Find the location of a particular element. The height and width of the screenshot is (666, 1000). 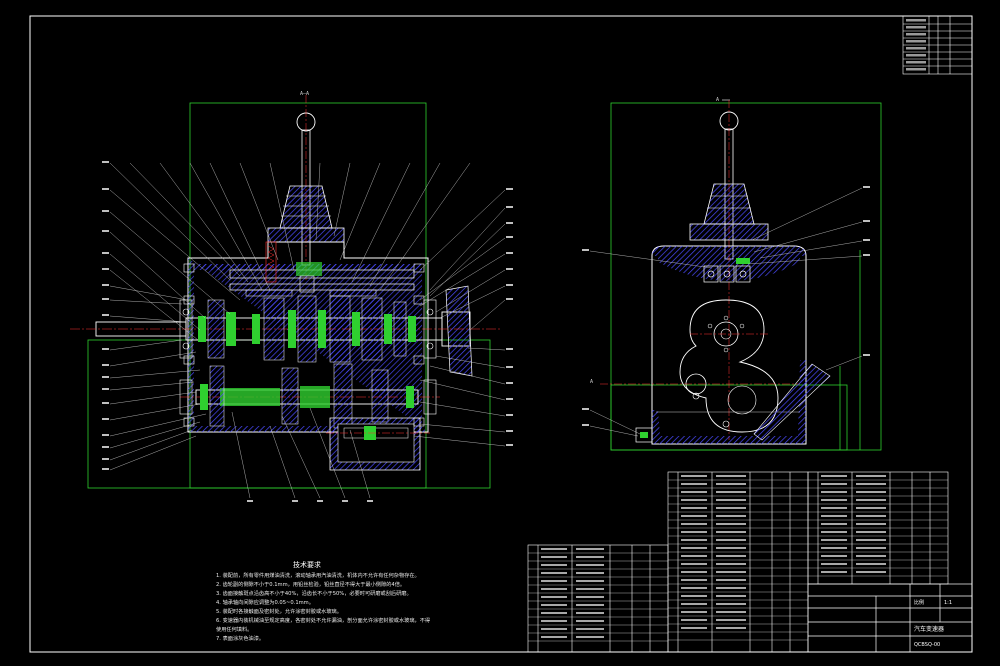

drawing-number: QCBSQ-00 is located at coordinates (927, 645).